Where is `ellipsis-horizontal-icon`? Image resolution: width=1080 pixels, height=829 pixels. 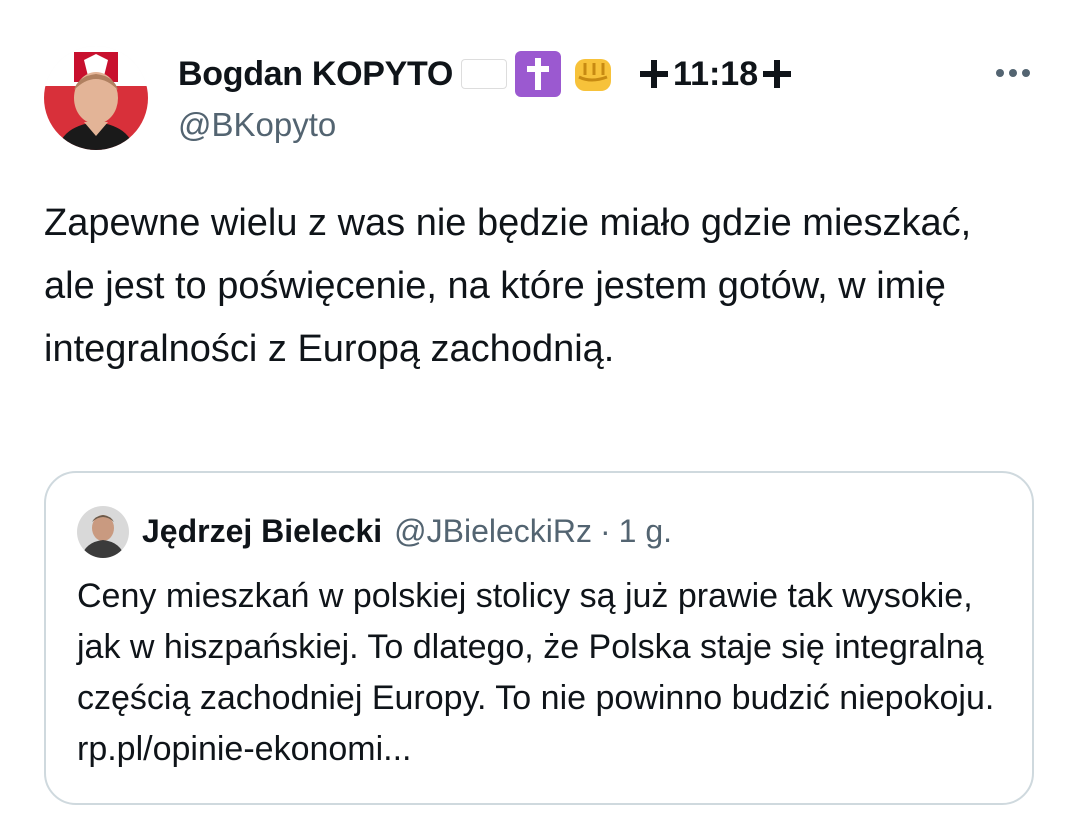 ellipsis-horizontal-icon is located at coordinates (1013, 73).